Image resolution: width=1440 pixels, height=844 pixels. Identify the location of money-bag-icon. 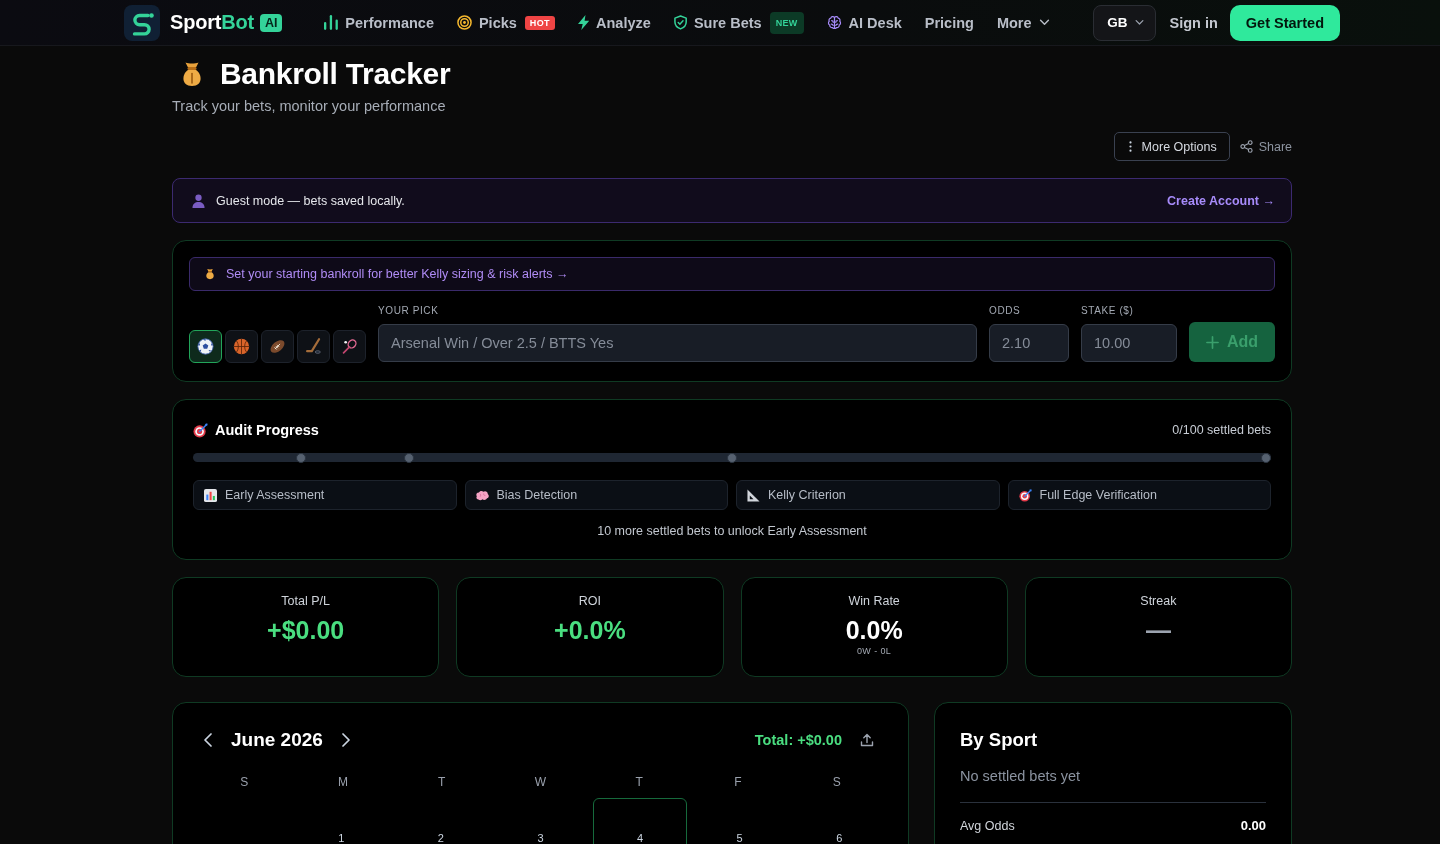
(210, 274).